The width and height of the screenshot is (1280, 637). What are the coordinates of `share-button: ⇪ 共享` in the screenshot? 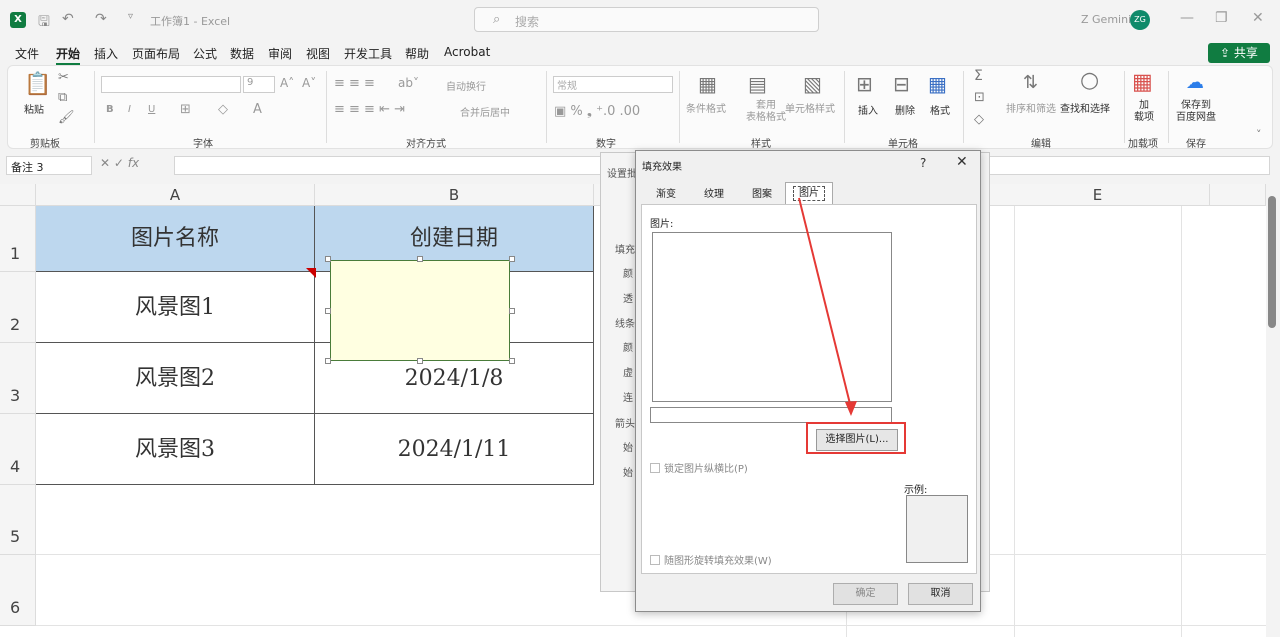 It's located at (1239, 53).